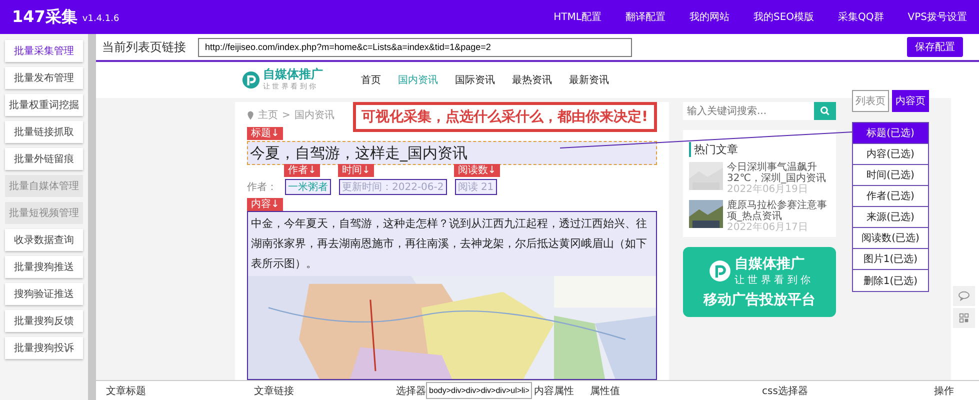 This screenshot has width=979, height=400. Describe the element at coordinates (479, 390) in the screenshot. I see `selector-field: body>div>div>div>div>ul>li>` at that location.